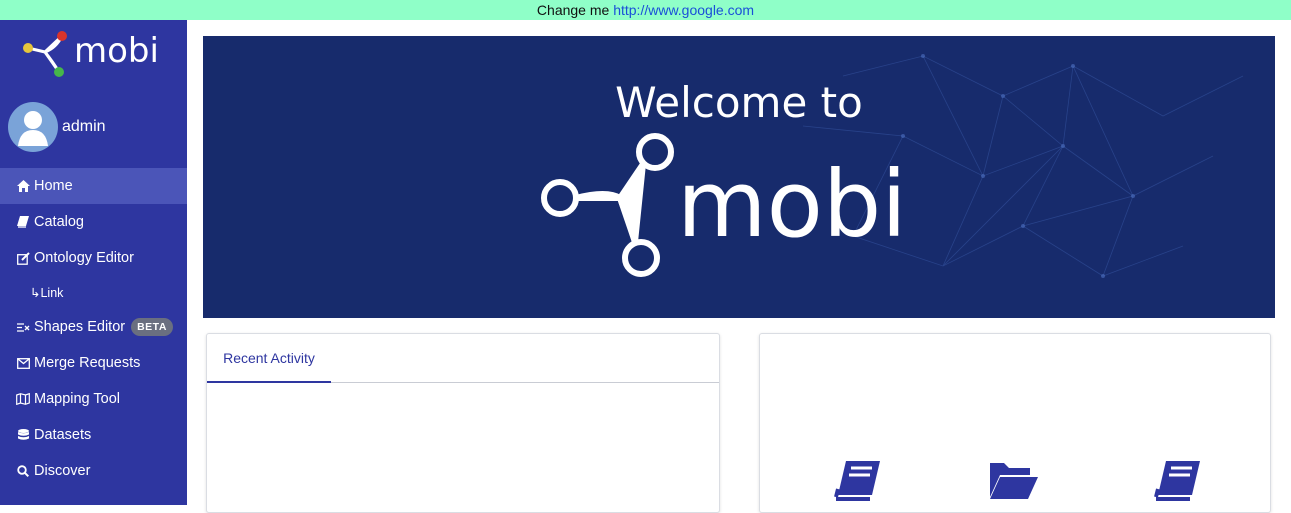 This screenshot has height=513, width=1291. What do you see at coordinates (93, 435) in the screenshot?
I see `sidebar-item-datasets: Datasets` at bounding box center [93, 435].